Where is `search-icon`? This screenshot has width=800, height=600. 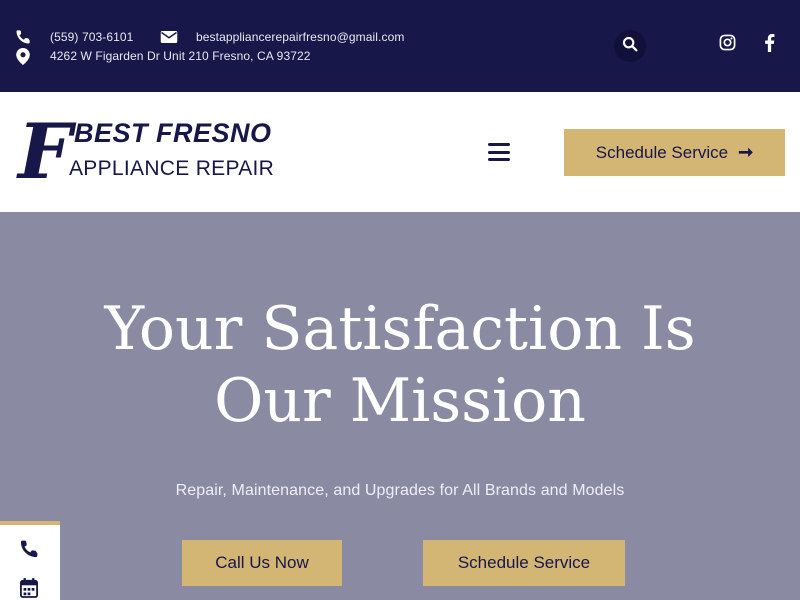
search-icon is located at coordinates (630, 46).